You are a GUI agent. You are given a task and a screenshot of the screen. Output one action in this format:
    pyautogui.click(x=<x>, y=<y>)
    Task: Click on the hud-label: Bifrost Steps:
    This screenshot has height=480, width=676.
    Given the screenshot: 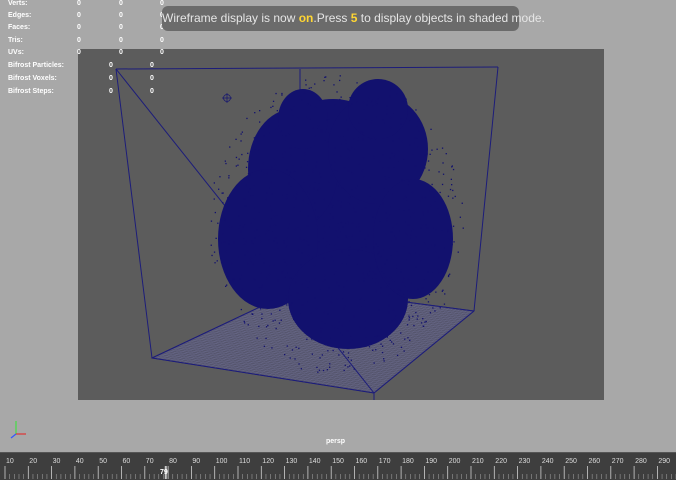 What is the action you would take?
    pyautogui.click(x=31, y=91)
    